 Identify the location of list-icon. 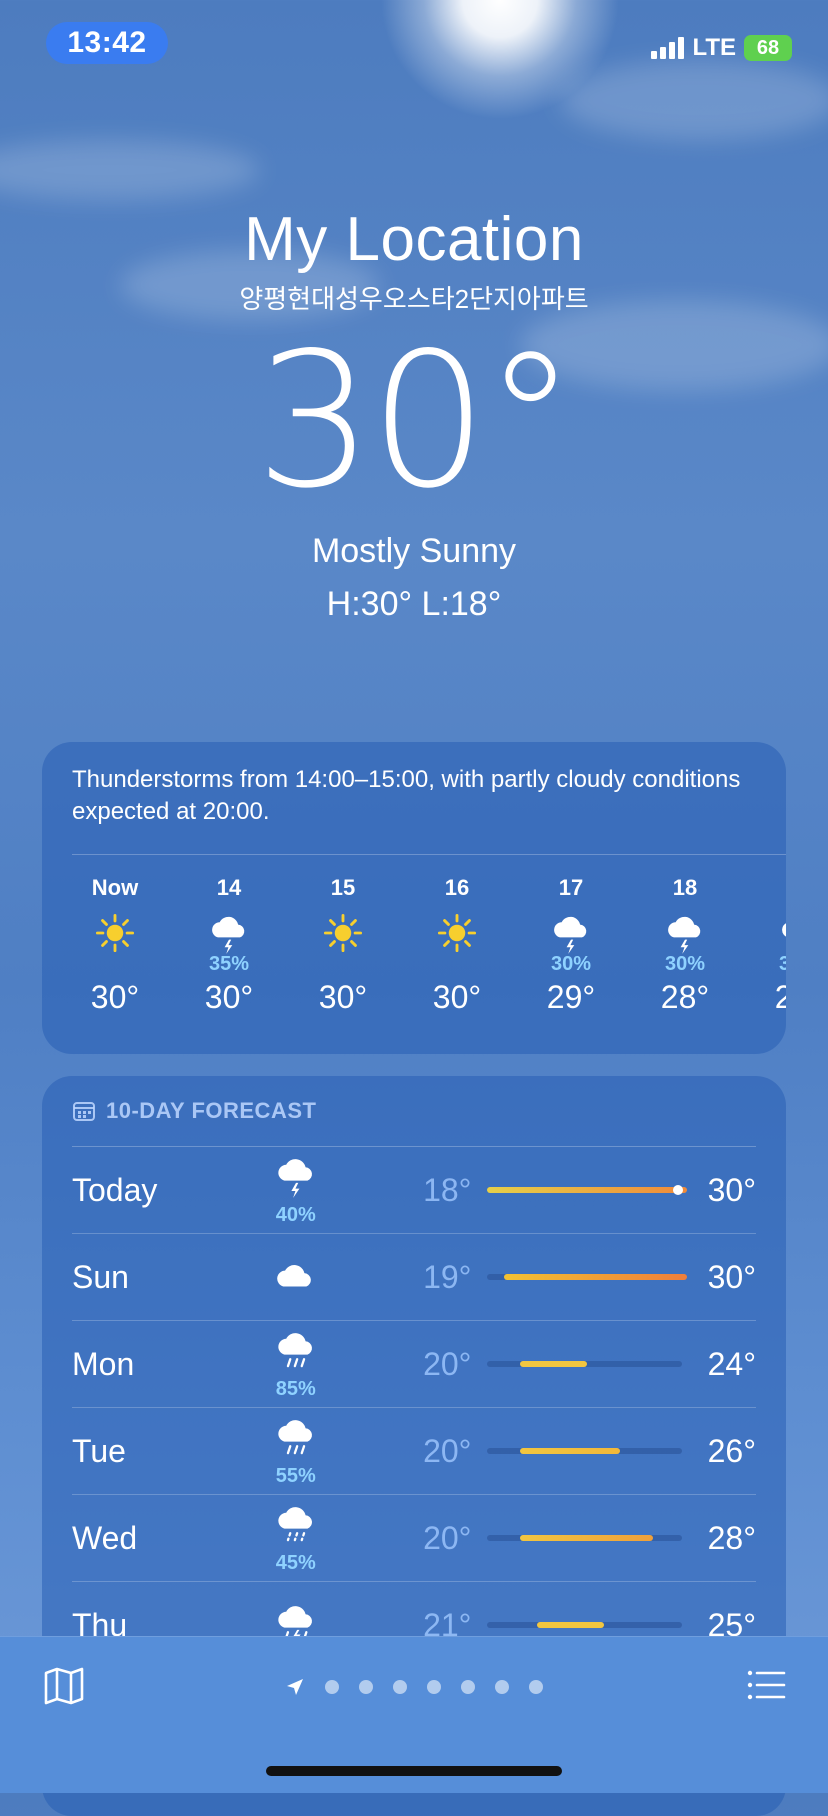
(766, 1685).